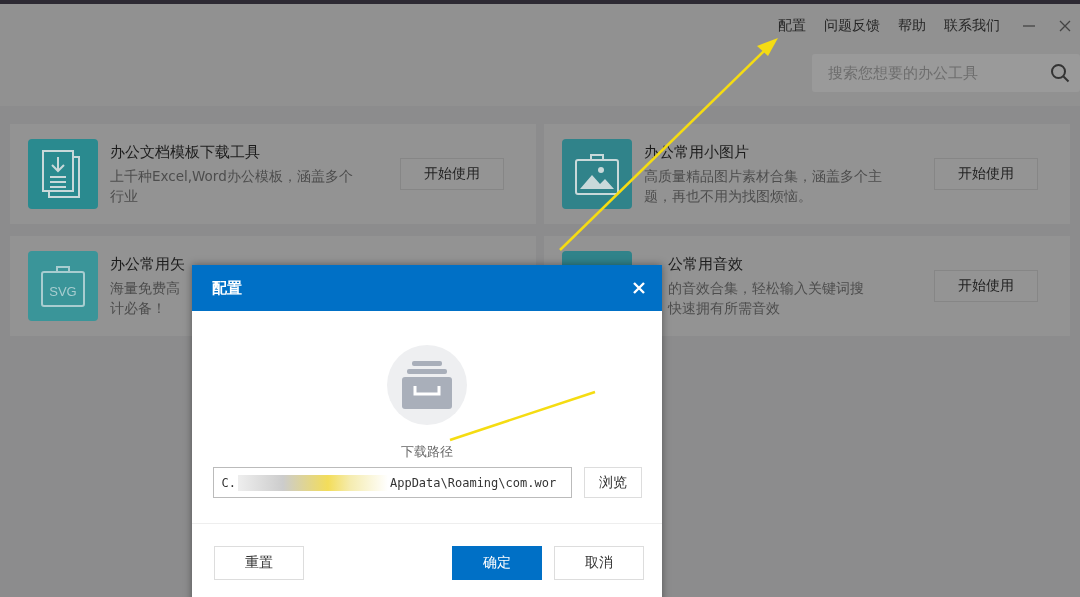 The image size is (1080, 597). I want to click on tool-description: 高质量精品图片素材合集，涵盖多个主, so click(763, 176).